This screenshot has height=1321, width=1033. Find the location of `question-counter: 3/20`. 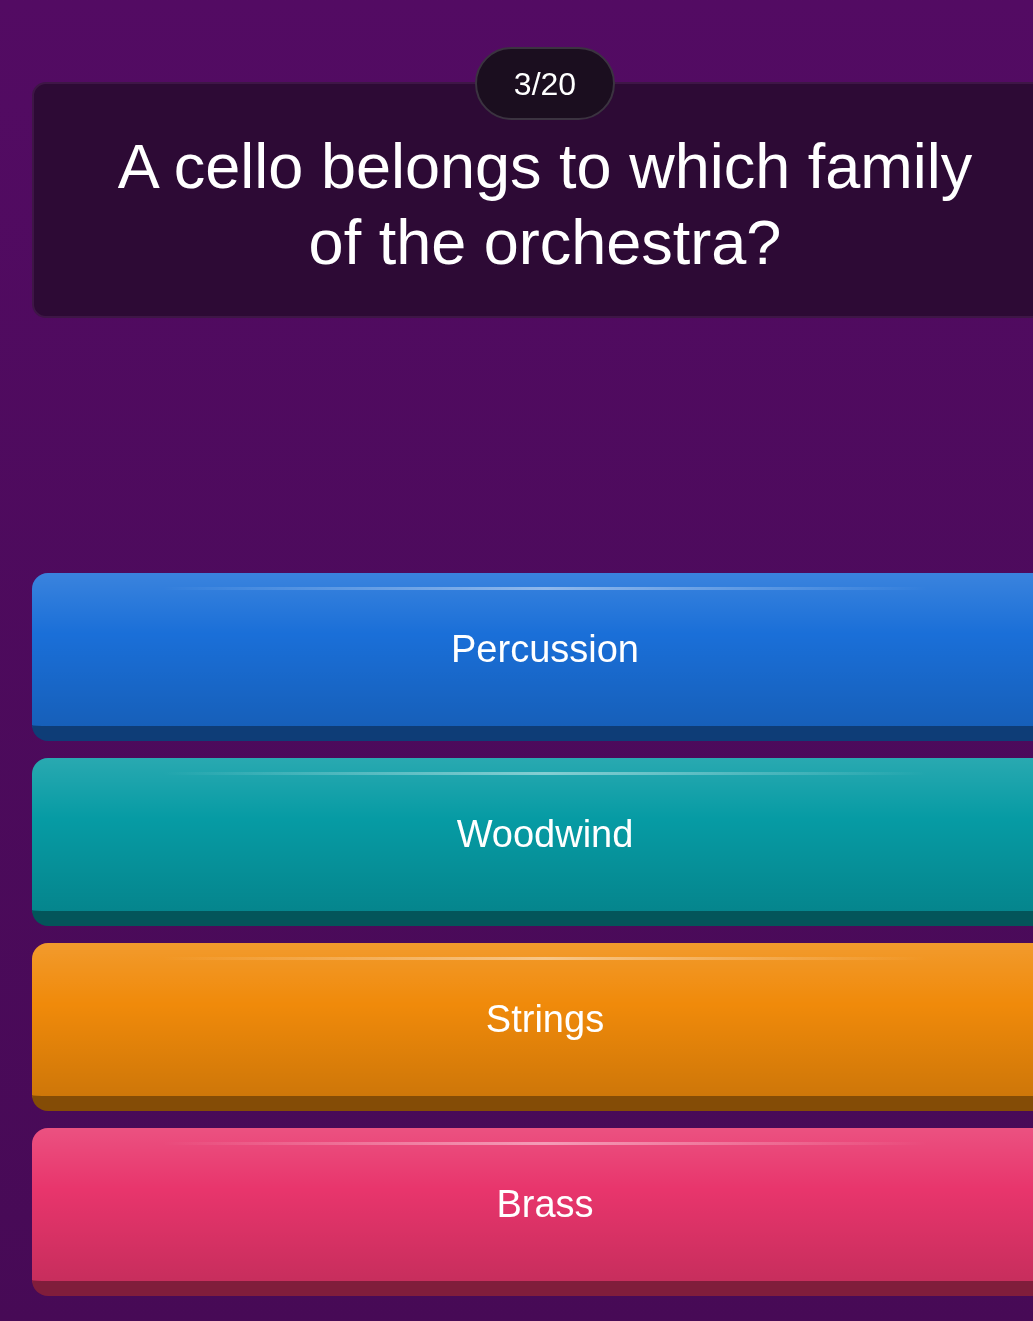

question-counter: 3/20 is located at coordinates (545, 83).